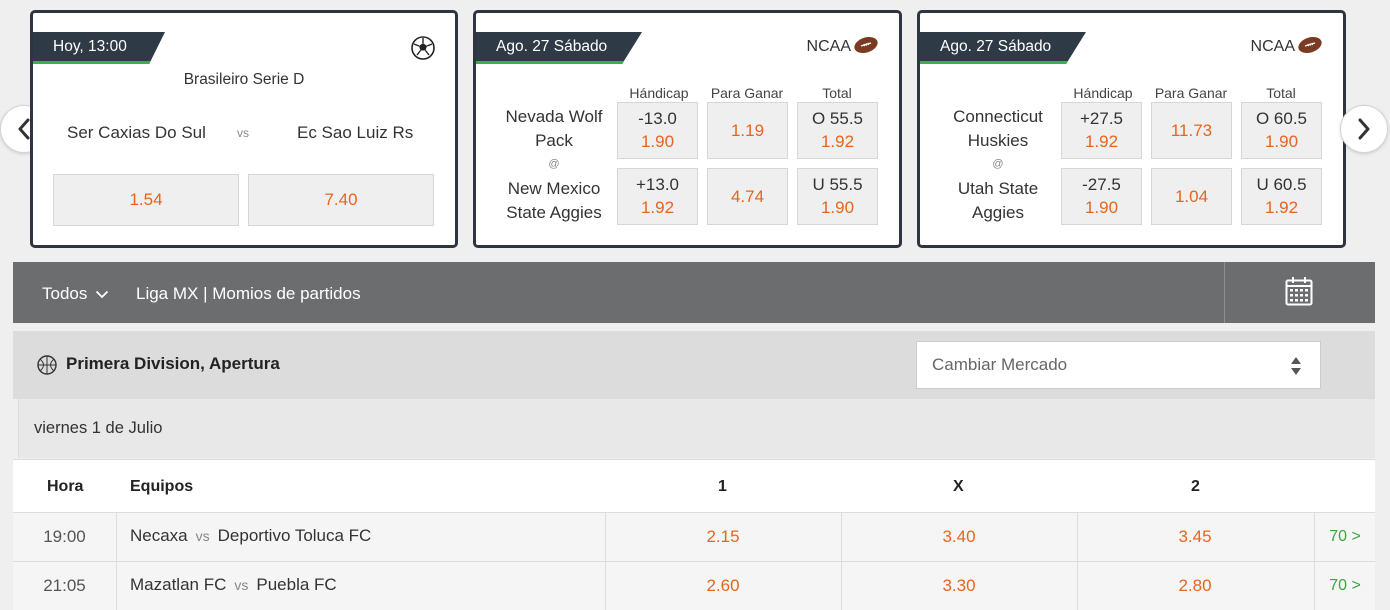 This screenshot has width=1390, height=610. I want to click on total-line: O 60.5, so click(1281, 118).